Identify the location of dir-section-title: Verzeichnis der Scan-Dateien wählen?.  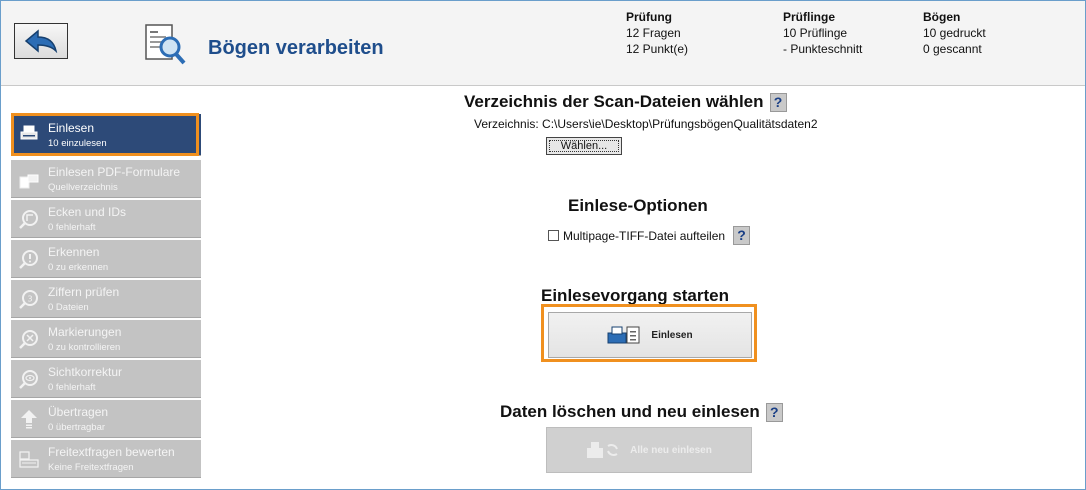
(625, 102).